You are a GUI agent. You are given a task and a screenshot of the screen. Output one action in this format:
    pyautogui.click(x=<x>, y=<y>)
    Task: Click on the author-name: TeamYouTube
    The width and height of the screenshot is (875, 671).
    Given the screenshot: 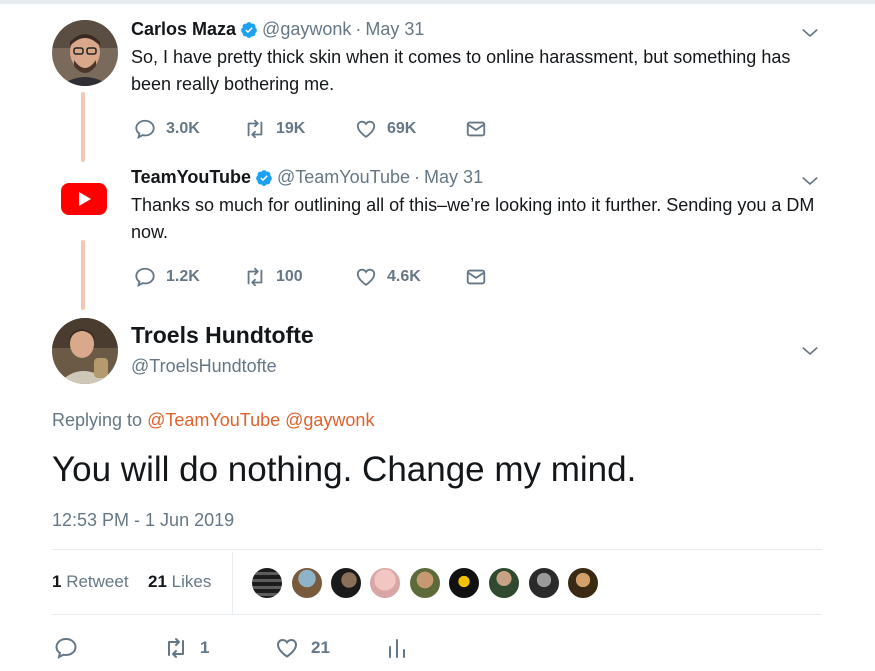 What is the action you would take?
    pyautogui.click(x=191, y=177)
    